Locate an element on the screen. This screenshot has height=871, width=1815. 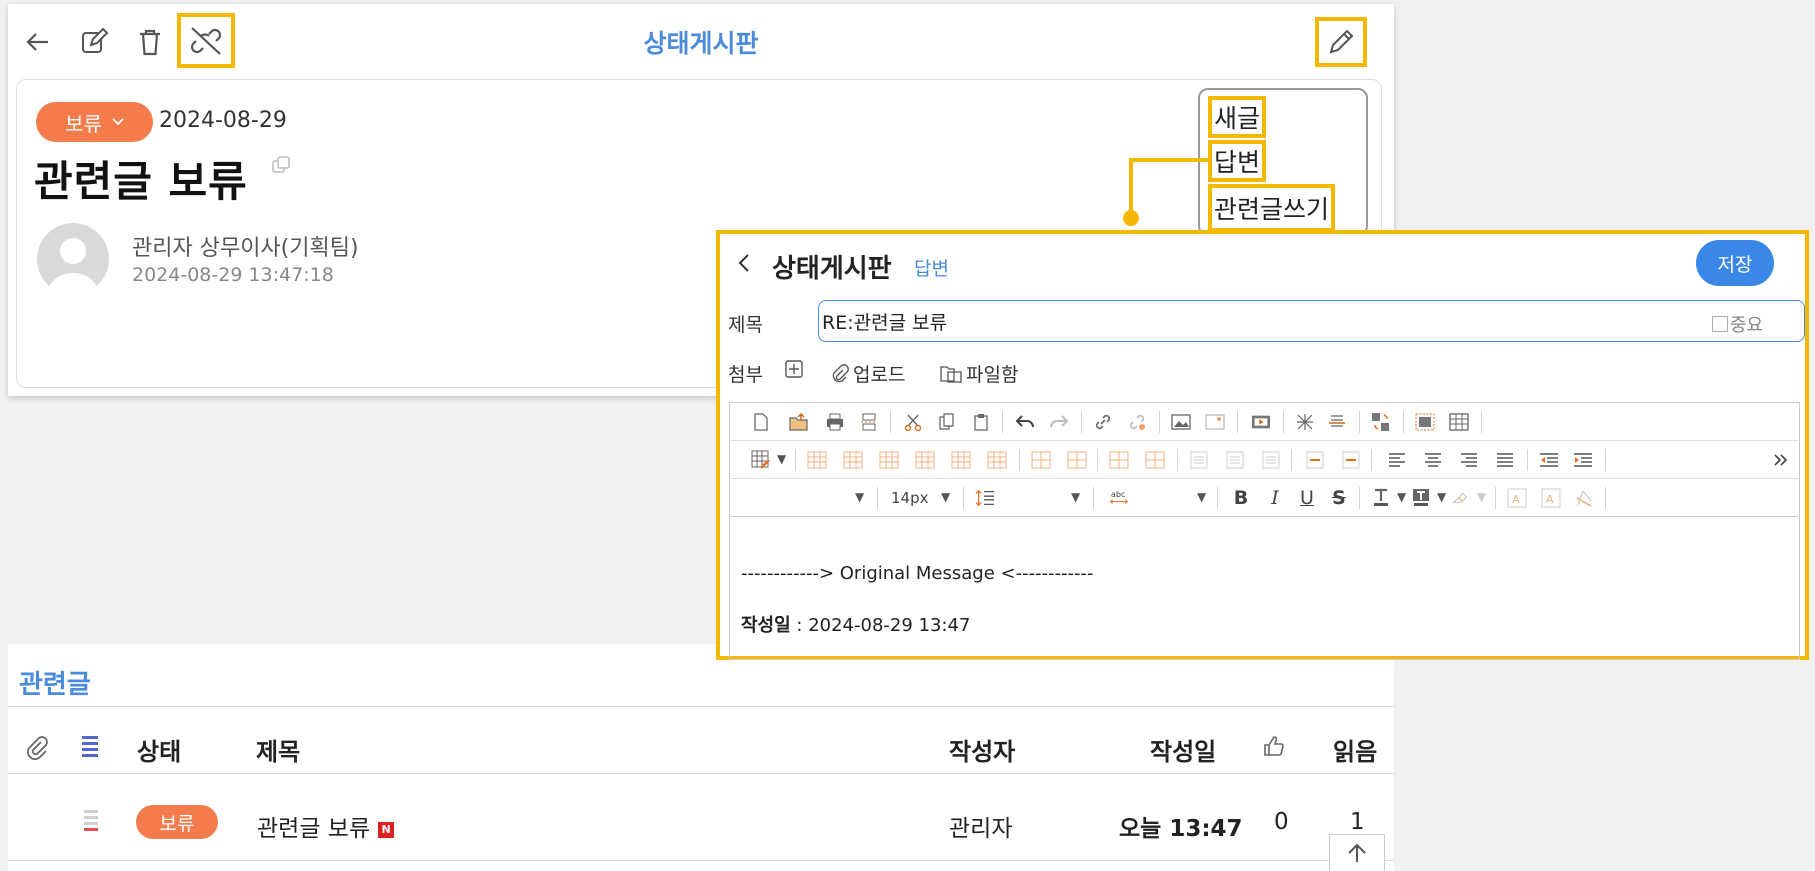
file-box-button: 파일함 is located at coordinates (979, 373).